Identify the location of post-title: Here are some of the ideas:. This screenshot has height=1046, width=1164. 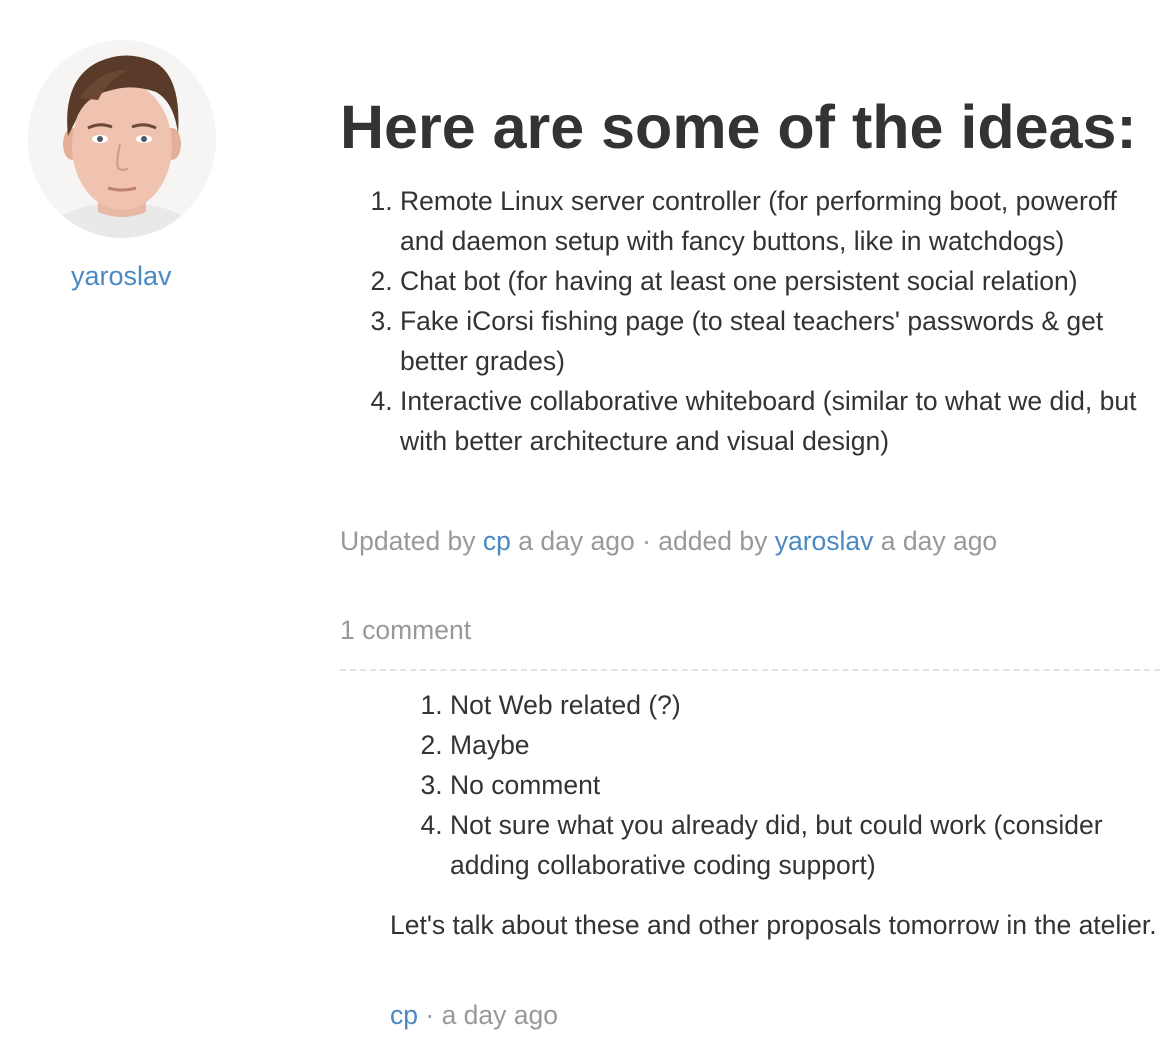
(738, 127).